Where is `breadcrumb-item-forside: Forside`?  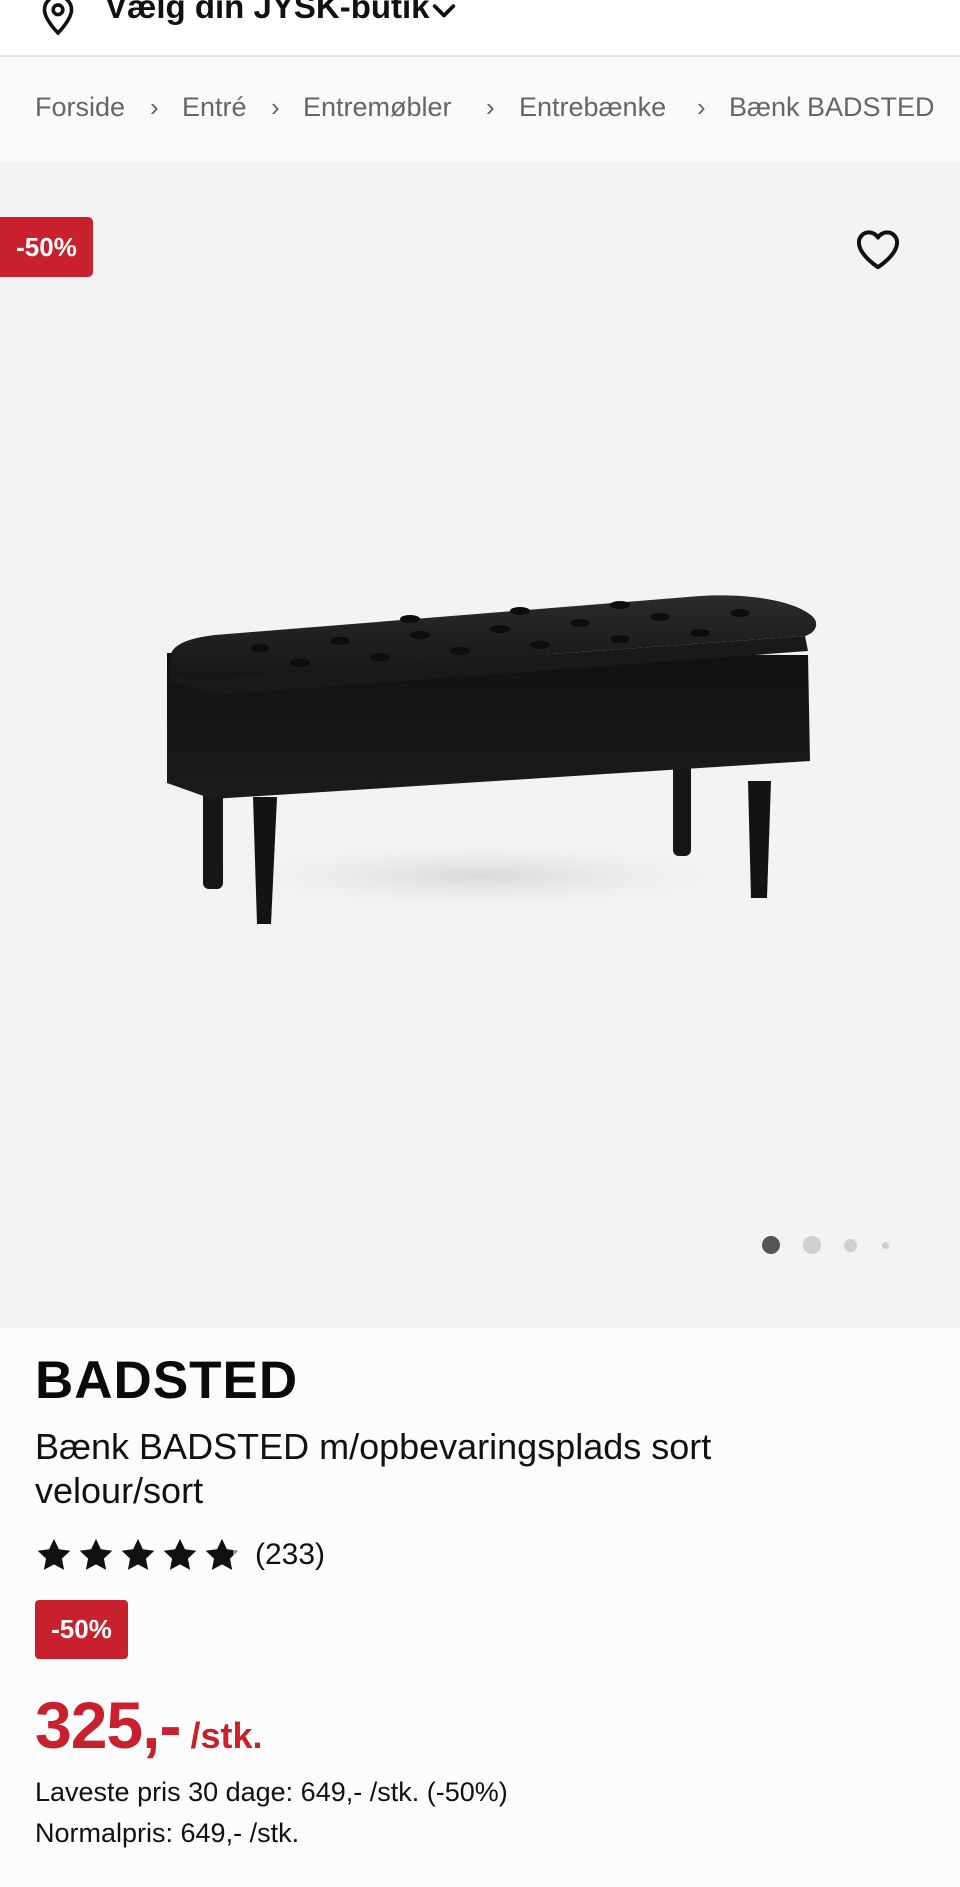
breadcrumb-item-forside: Forside is located at coordinates (80, 107).